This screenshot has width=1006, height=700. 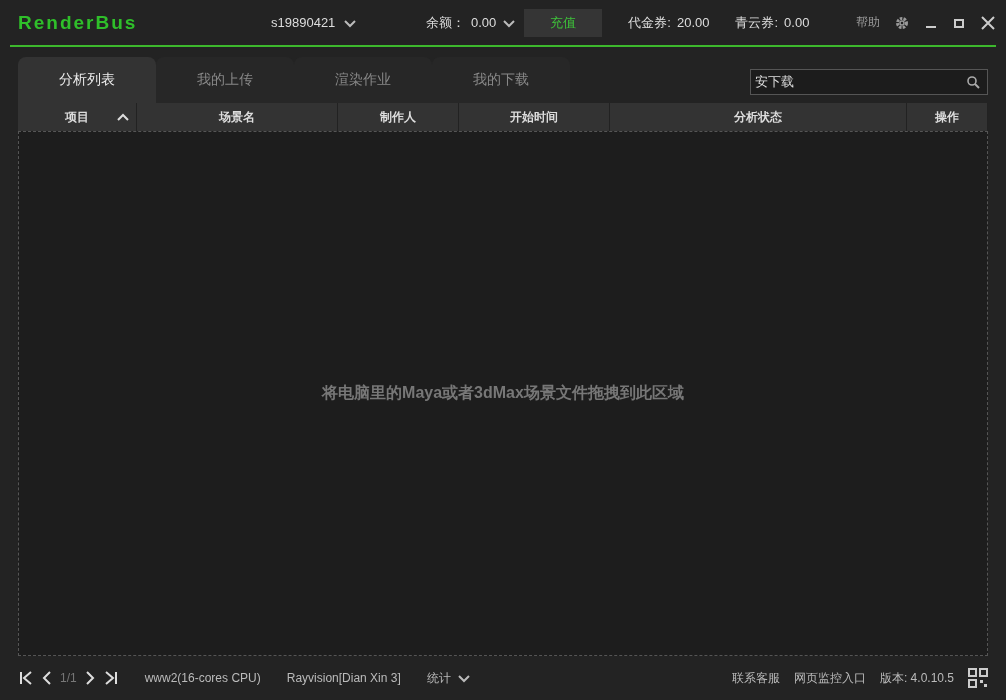 I want to click on contact-link: 联系客服, so click(x=755, y=678).